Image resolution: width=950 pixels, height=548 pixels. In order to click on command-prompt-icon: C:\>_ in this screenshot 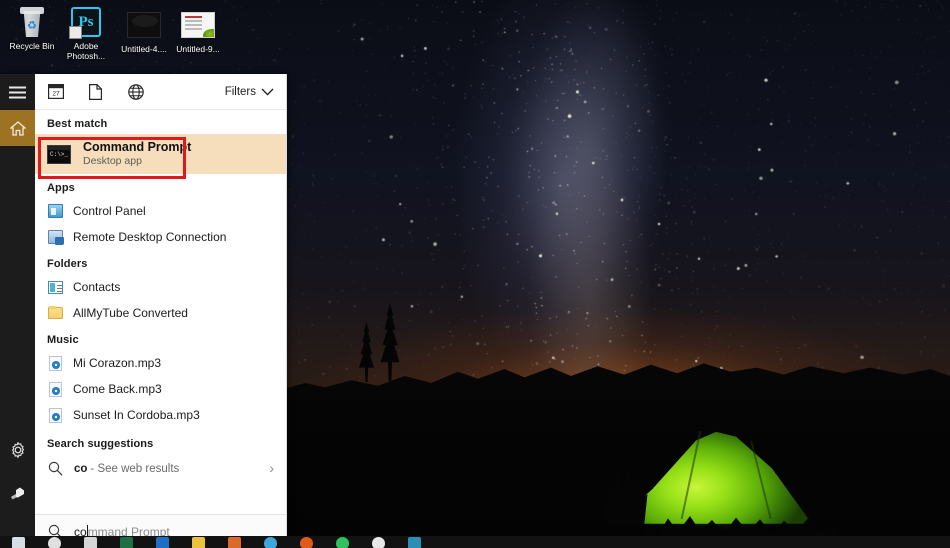, I will do `click(59, 154)`.